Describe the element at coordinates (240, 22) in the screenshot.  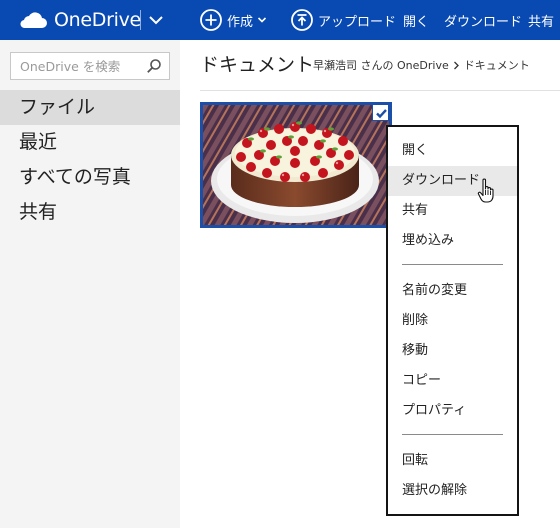
I see `create-label: 作成` at that location.